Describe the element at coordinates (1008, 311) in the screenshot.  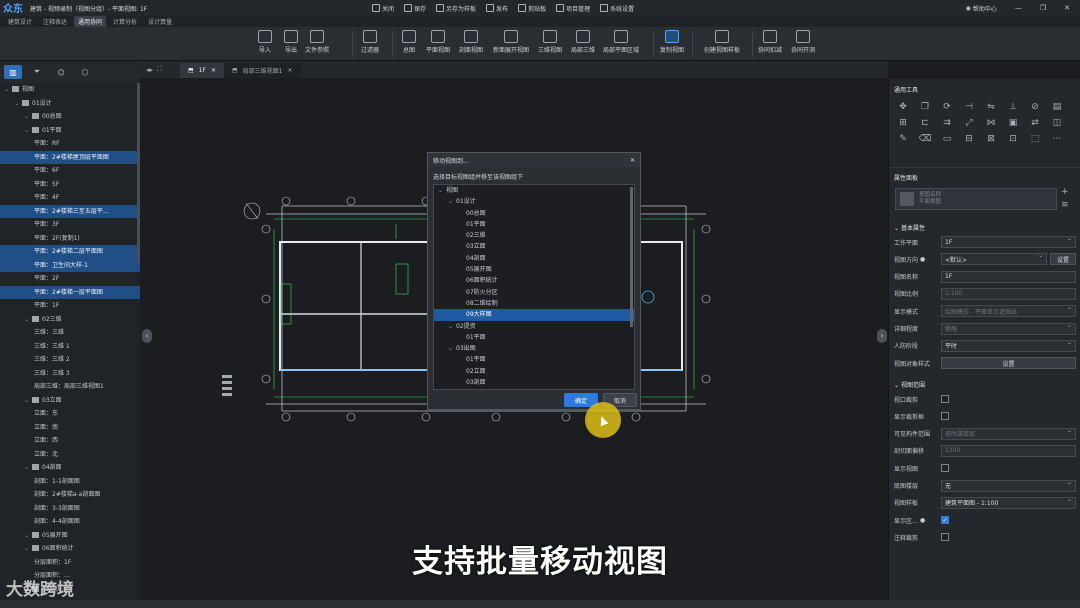
I see `property-dropdown: 绘图模式 - 平面显示遮挡线` at that location.